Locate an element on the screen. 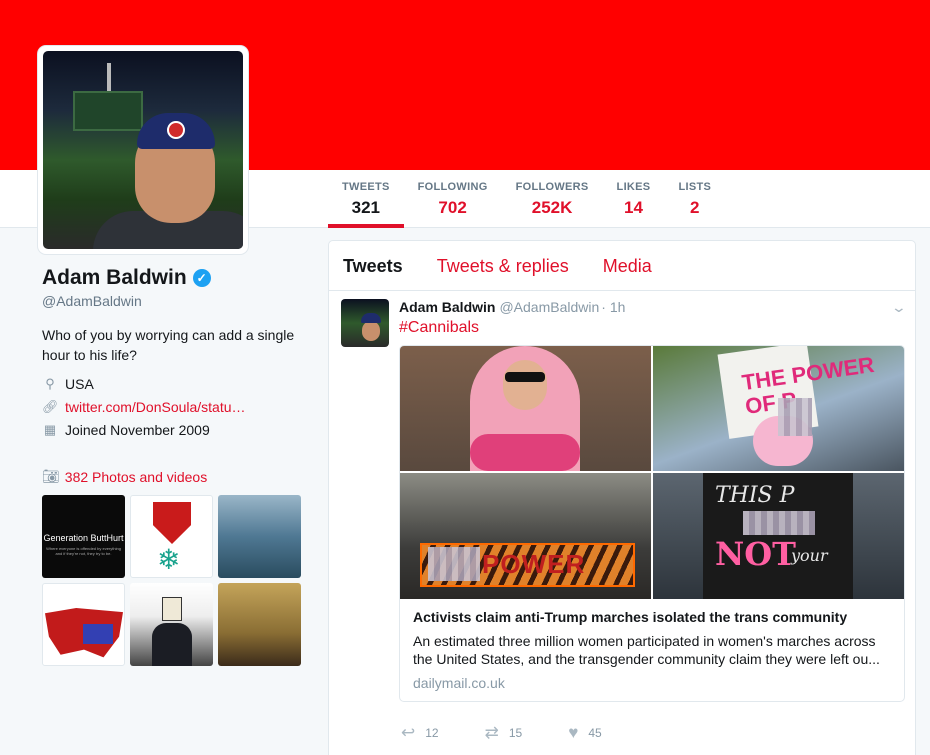 The width and height of the screenshot is (930, 755). stat-followers: FOLLOWERS 252K is located at coordinates (552, 199).